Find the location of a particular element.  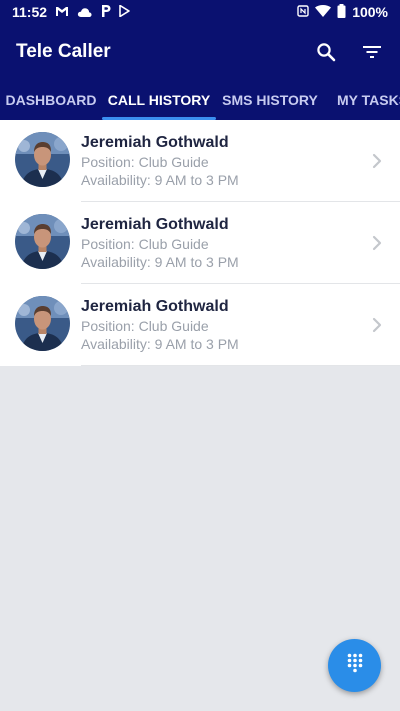

gmail-icon is located at coordinates (62, 12).